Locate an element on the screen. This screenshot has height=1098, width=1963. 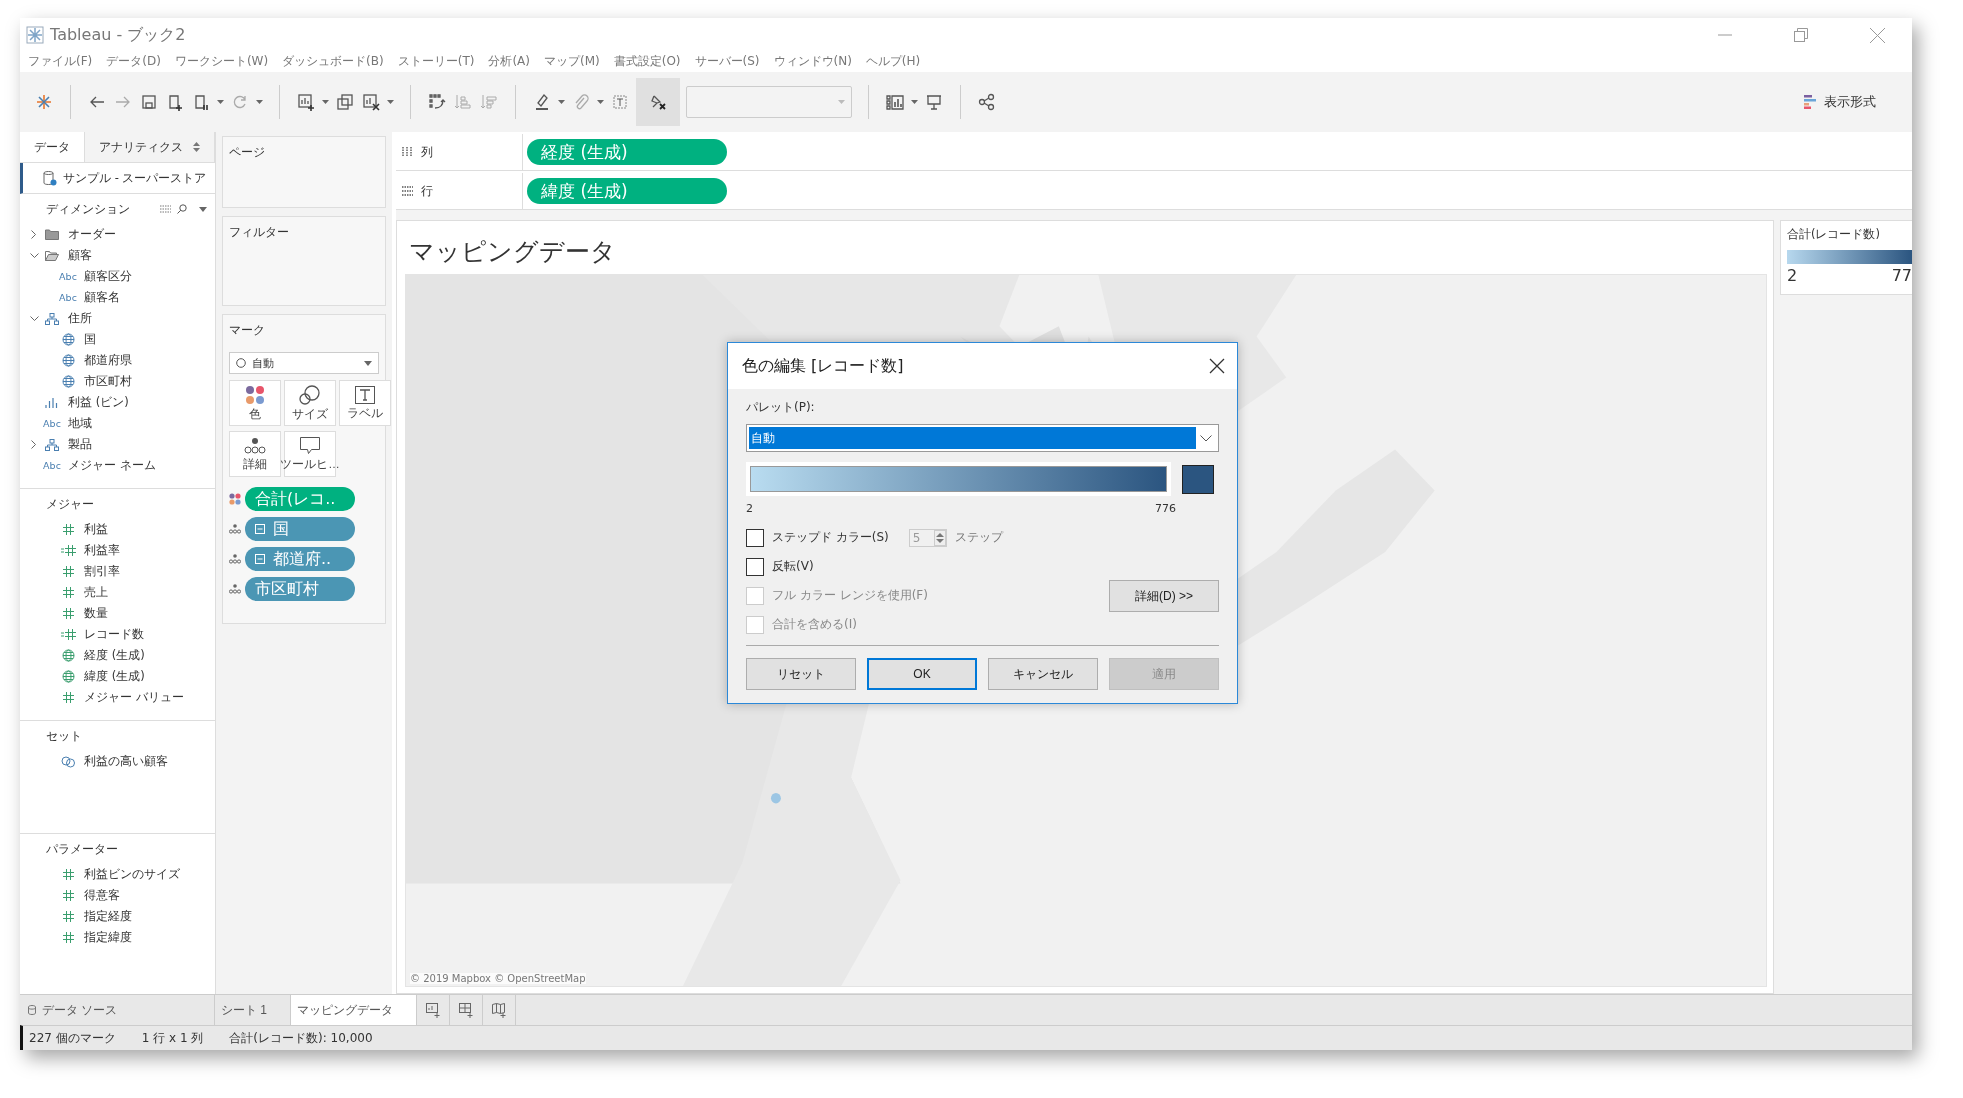
field-name: 製品 is located at coordinates (80, 444).